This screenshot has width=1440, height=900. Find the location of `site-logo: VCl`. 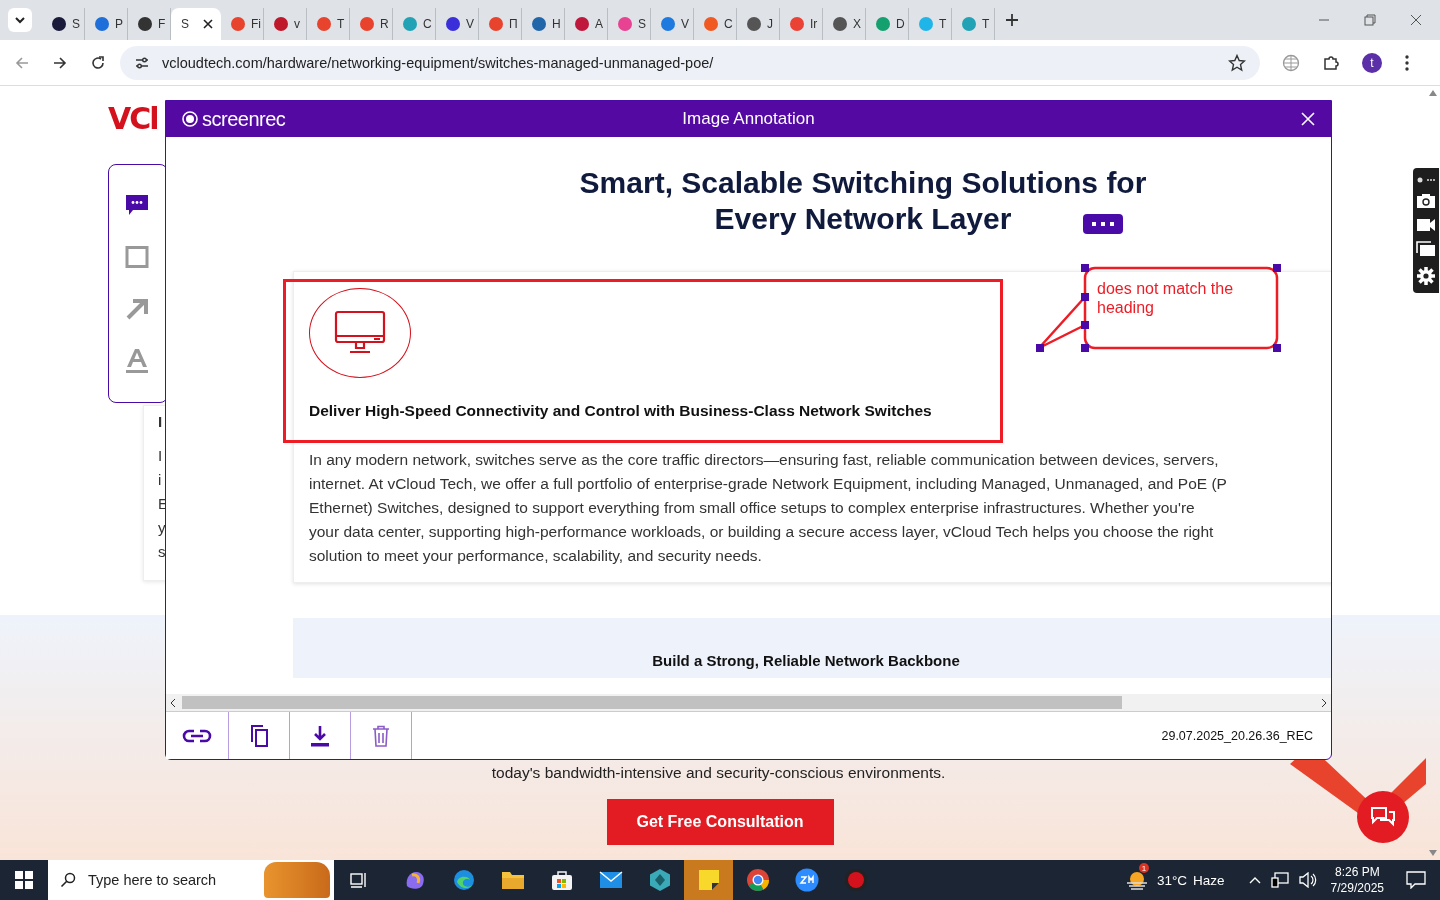

site-logo: VCl is located at coordinates (138, 119).